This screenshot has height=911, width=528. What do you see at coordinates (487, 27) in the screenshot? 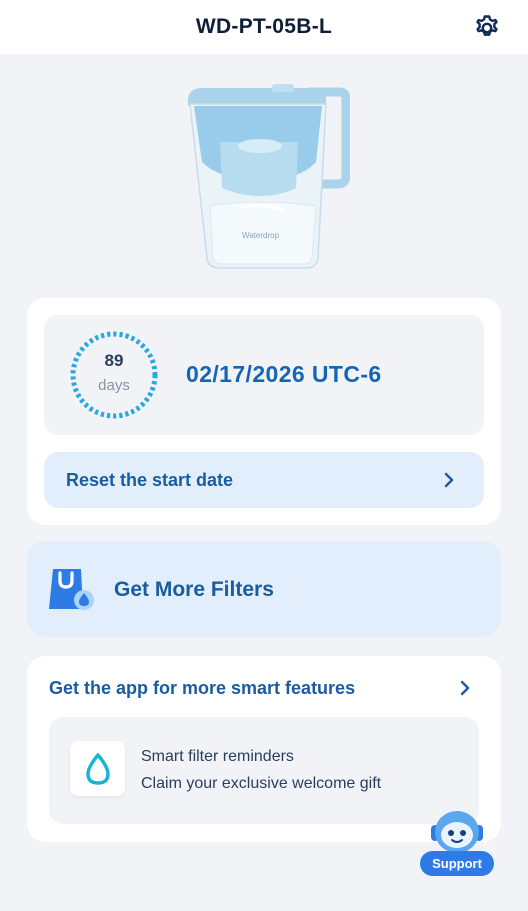
I see `gear-icon` at bounding box center [487, 27].